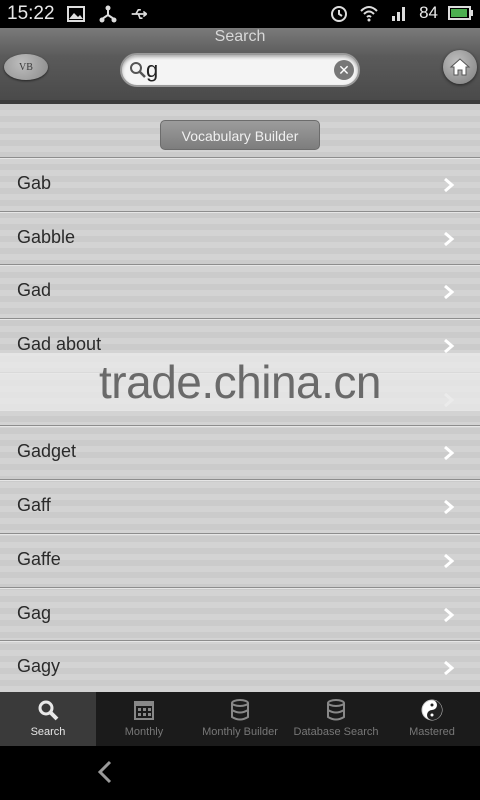 This screenshot has height=800, width=480. What do you see at coordinates (47, 451) in the screenshot?
I see `list-item-word: Gadget` at bounding box center [47, 451].